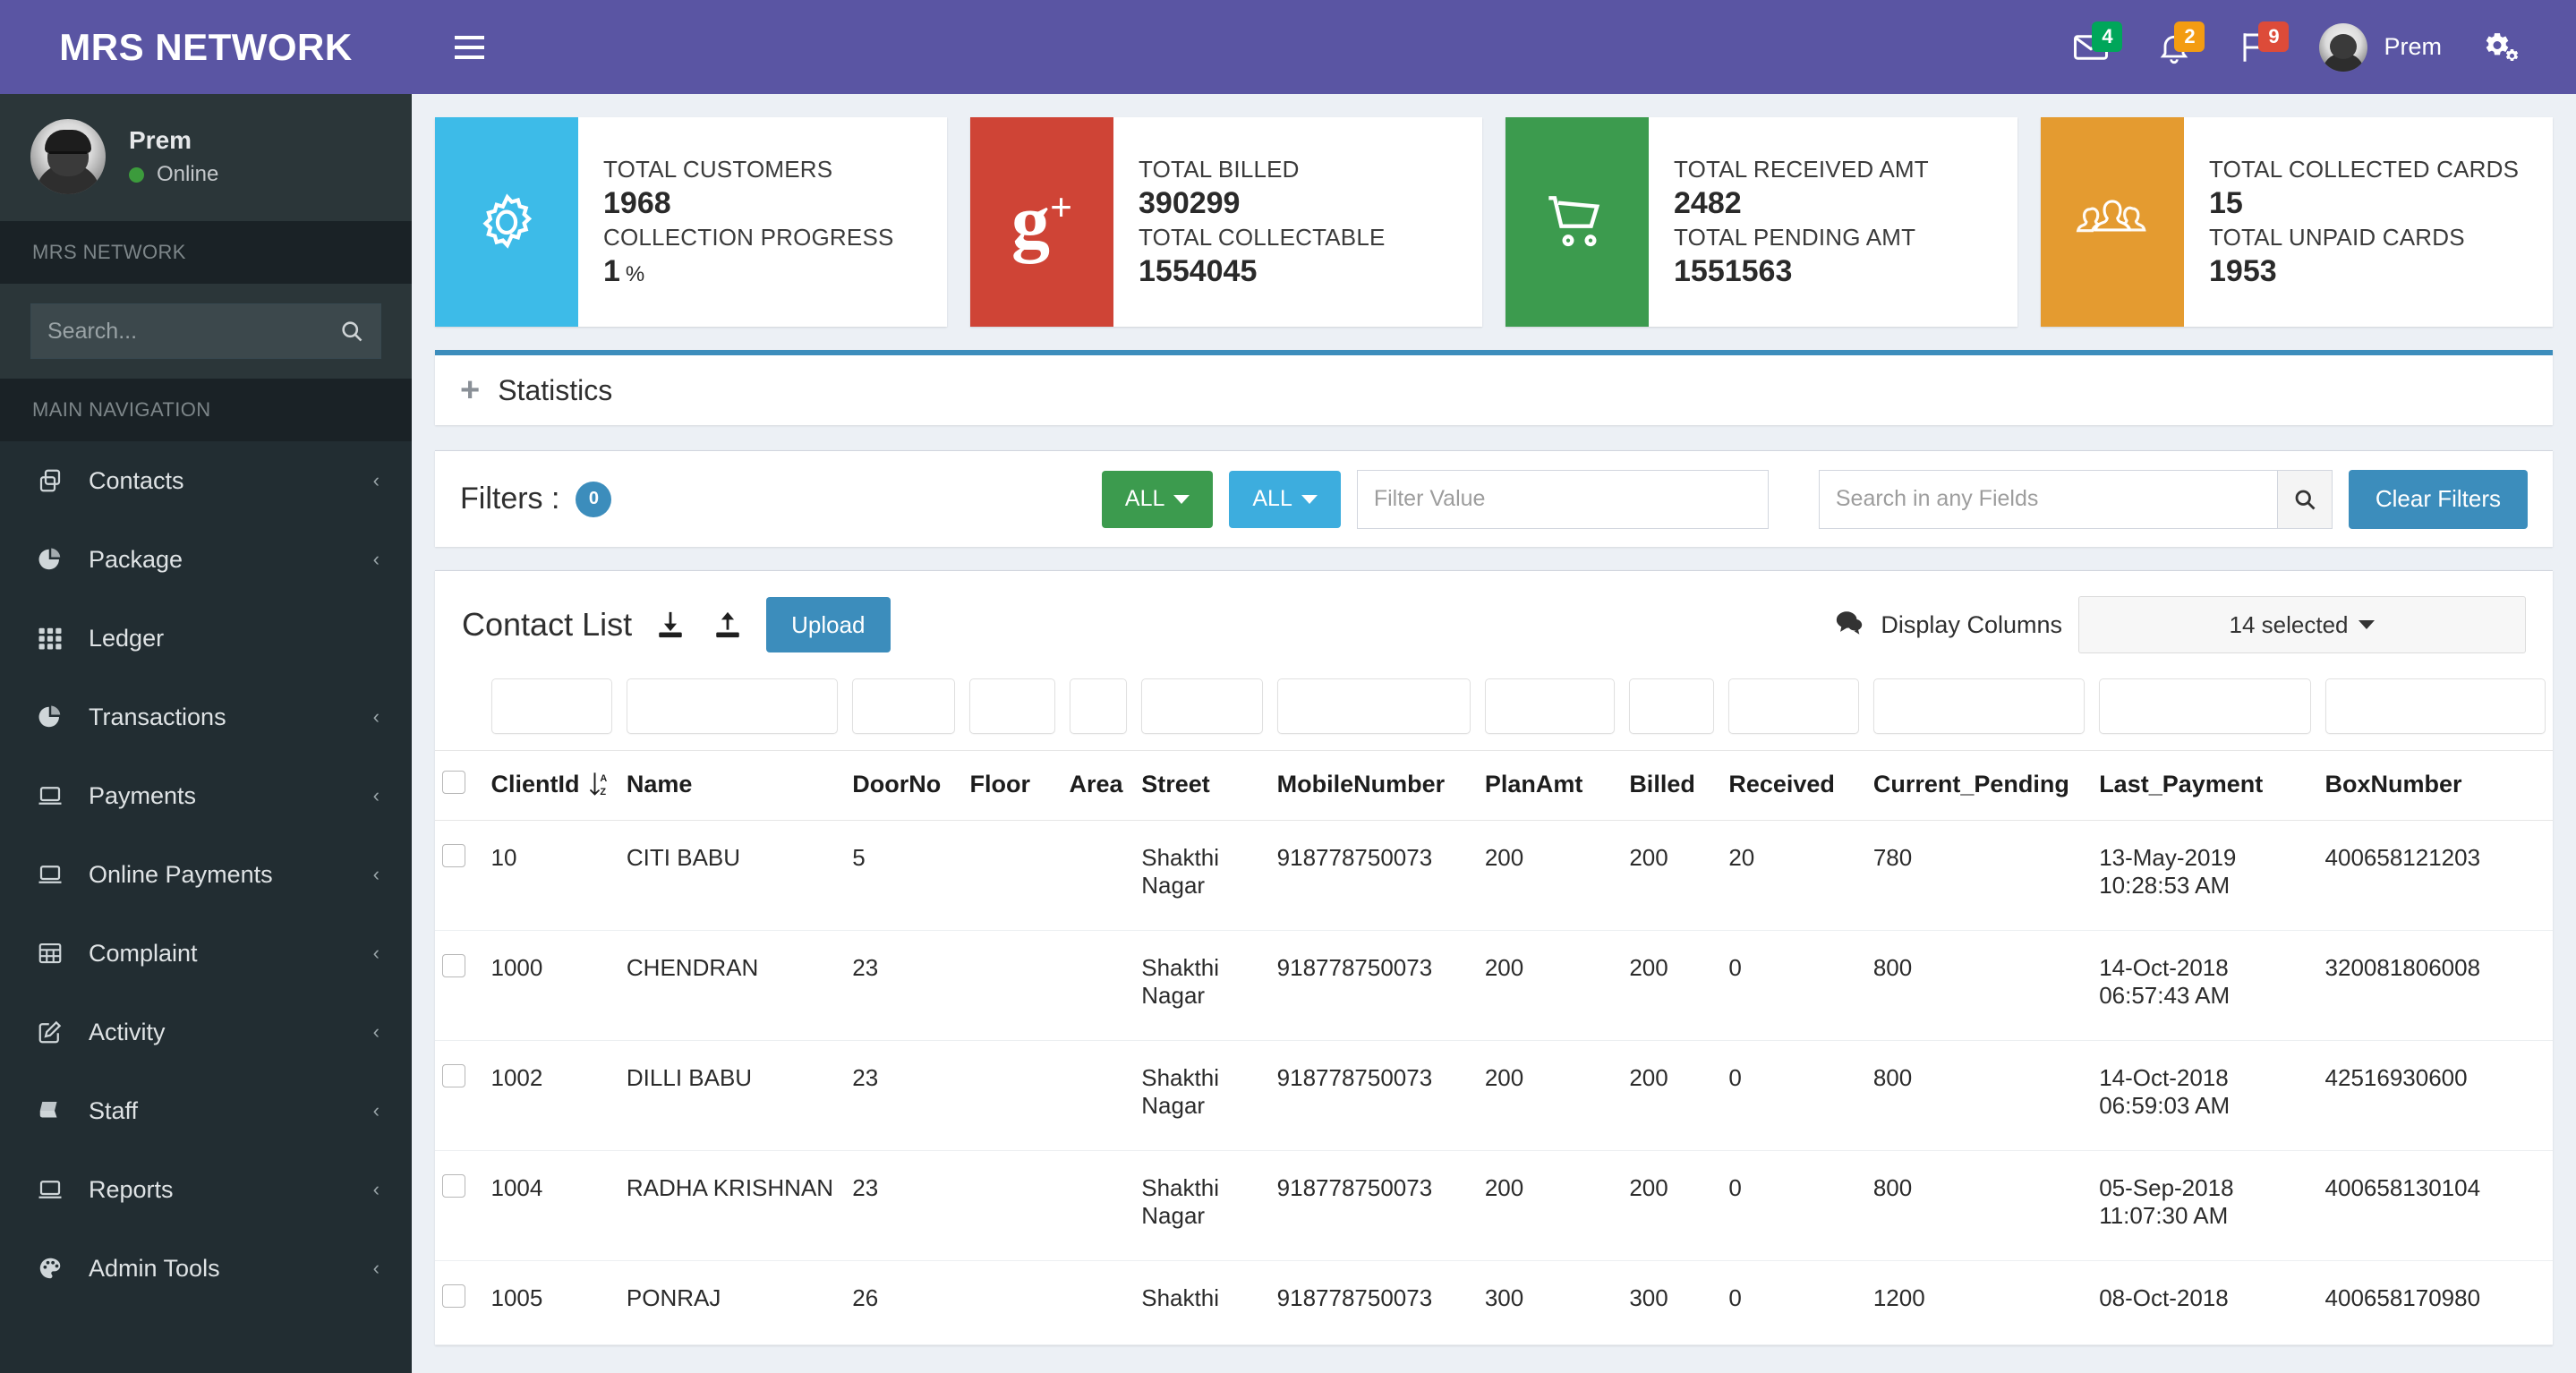 This screenshot has height=1373, width=2576. I want to click on plus-icon: +, so click(470, 390).